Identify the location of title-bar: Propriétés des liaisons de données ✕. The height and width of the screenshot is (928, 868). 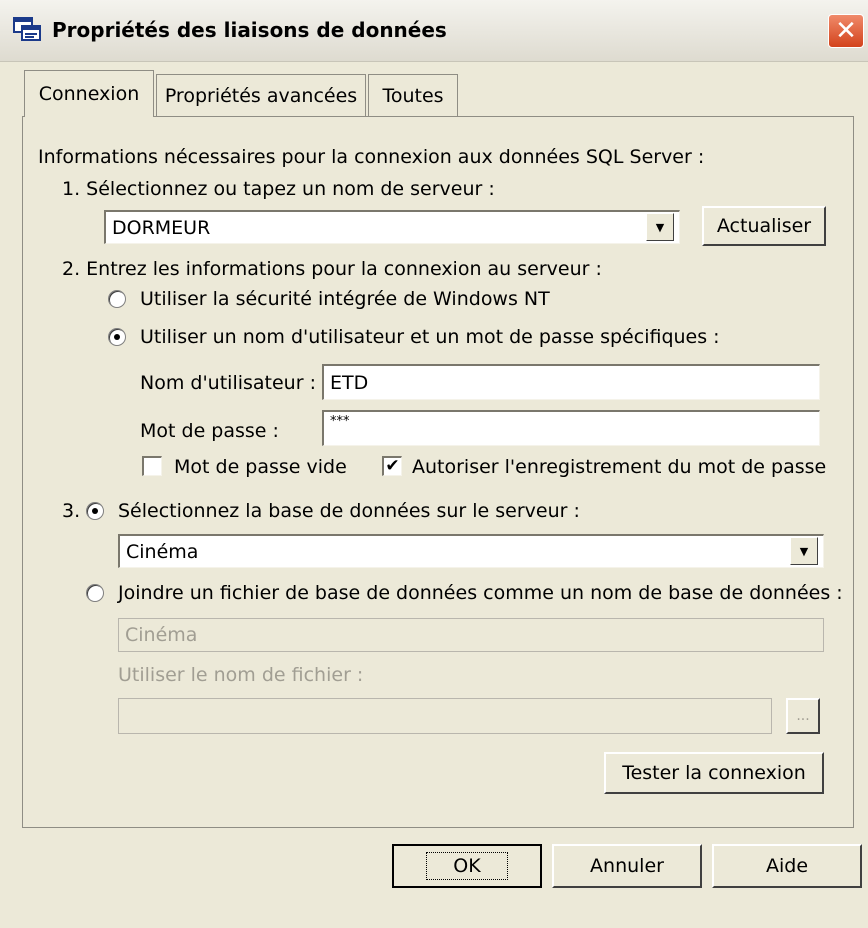
(434, 31).